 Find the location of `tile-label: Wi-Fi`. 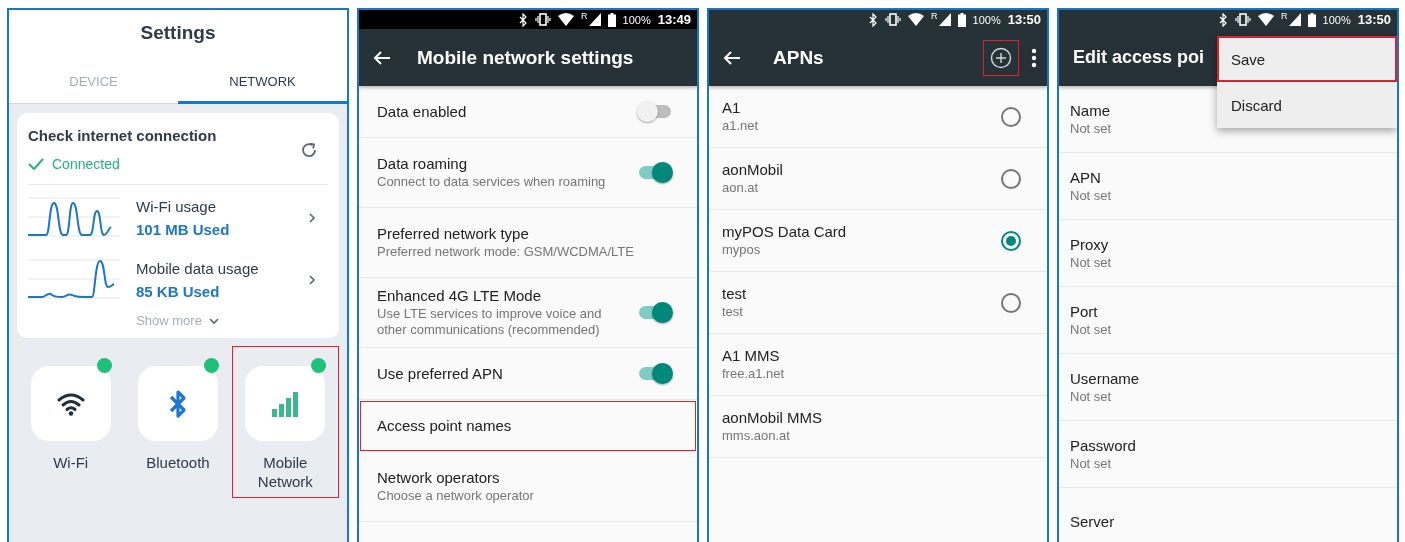

tile-label: Wi-Fi is located at coordinates (71, 462).